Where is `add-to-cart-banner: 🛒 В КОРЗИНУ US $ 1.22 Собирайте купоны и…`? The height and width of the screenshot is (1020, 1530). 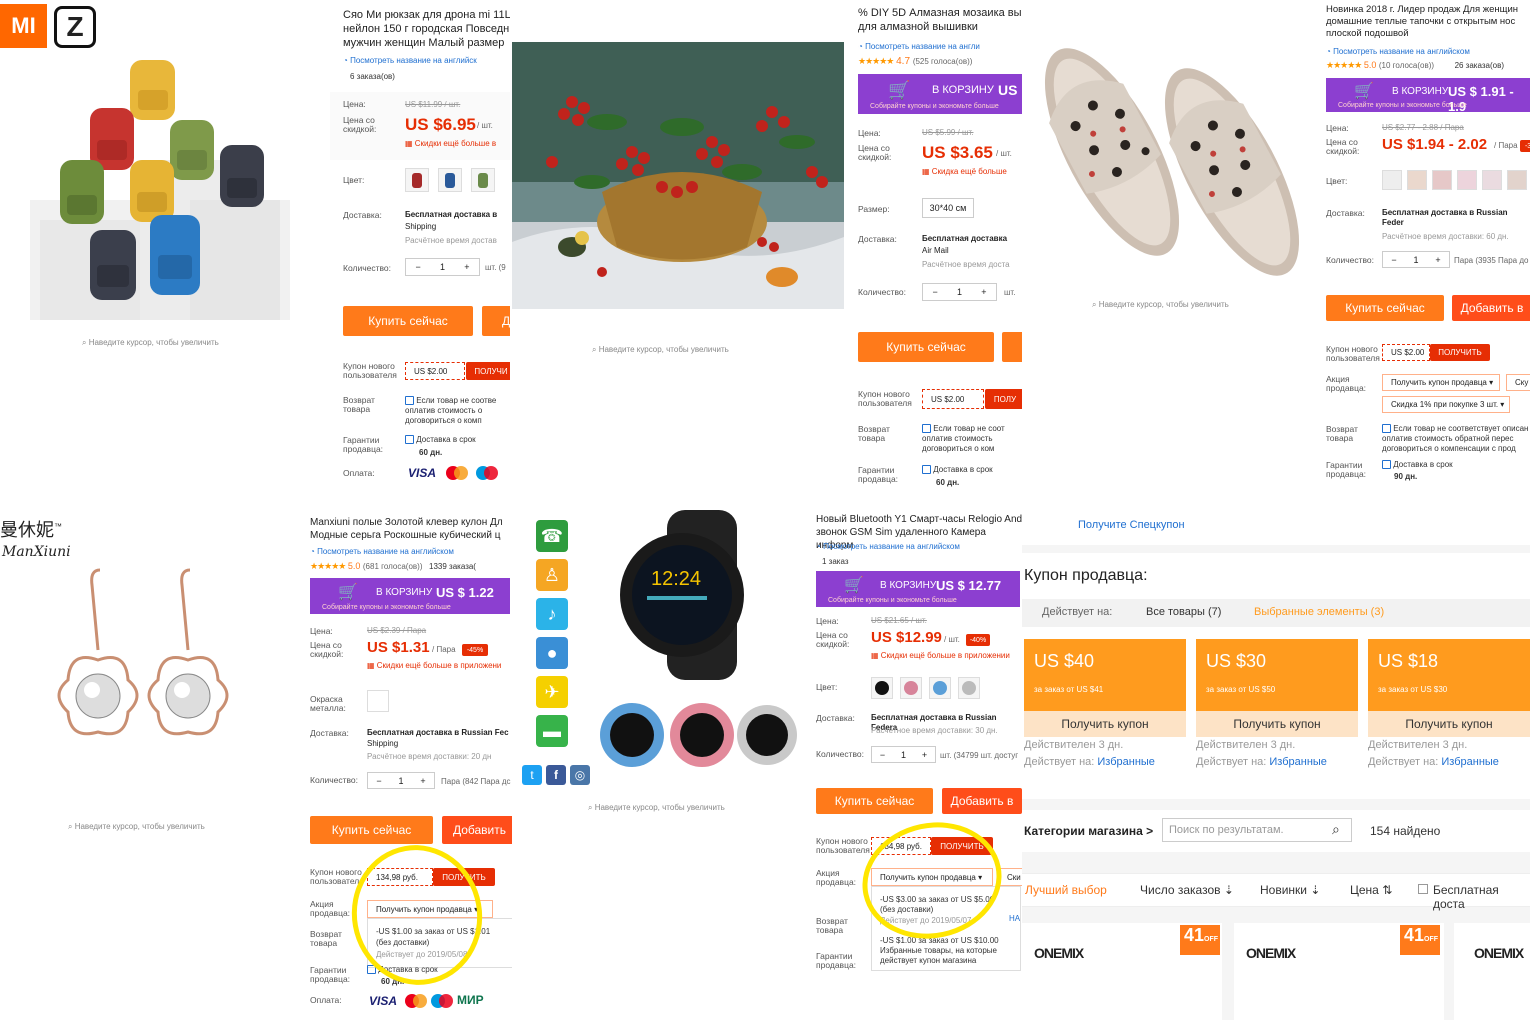
add-to-cart-banner: 🛒 В КОРЗИНУ US $ 1.22 Собирайте купоны и… is located at coordinates (410, 596).